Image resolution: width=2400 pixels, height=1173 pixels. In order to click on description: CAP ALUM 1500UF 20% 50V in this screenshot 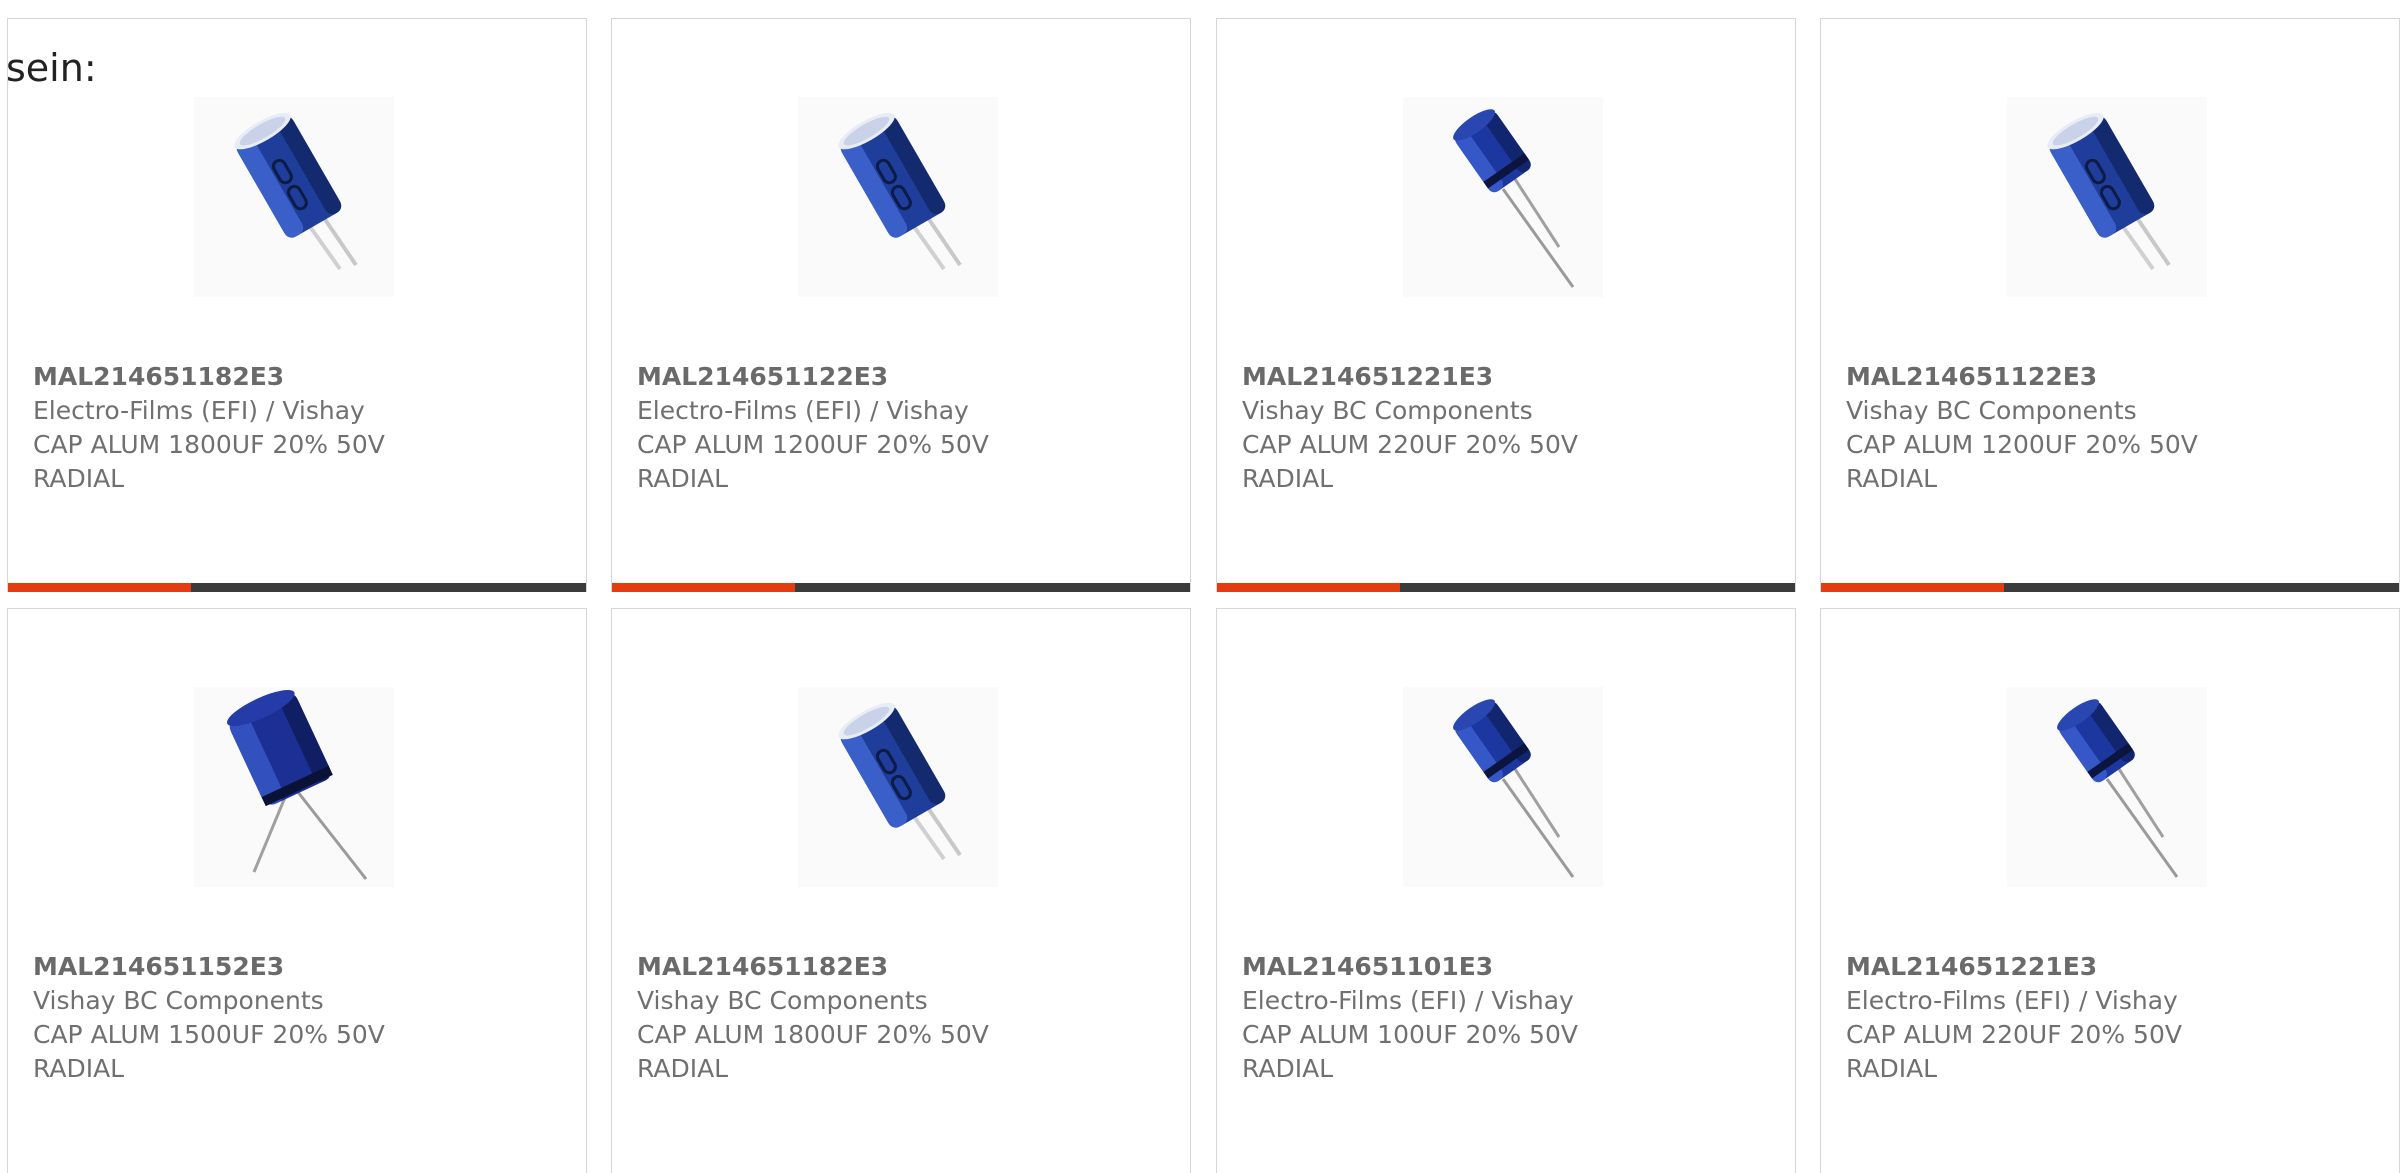, I will do `click(209, 1034)`.